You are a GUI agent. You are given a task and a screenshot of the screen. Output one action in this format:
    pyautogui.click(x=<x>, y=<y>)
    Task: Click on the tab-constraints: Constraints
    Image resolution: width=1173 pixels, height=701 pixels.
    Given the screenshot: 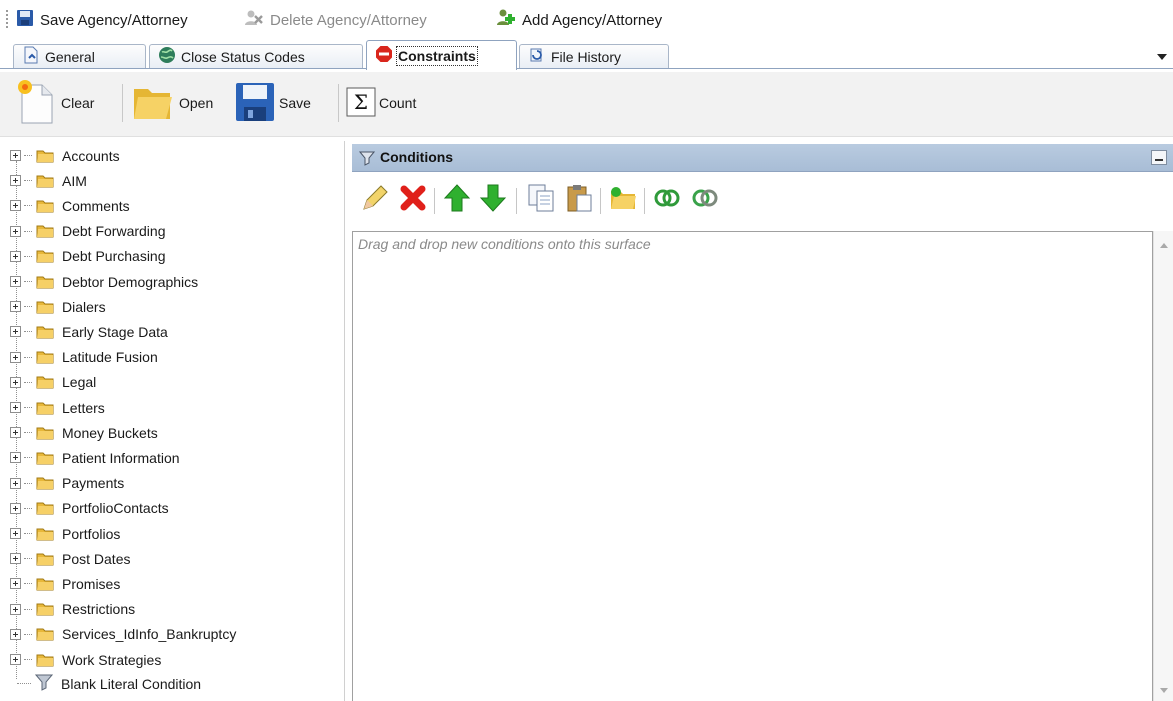 What is the action you would take?
    pyautogui.click(x=441, y=55)
    